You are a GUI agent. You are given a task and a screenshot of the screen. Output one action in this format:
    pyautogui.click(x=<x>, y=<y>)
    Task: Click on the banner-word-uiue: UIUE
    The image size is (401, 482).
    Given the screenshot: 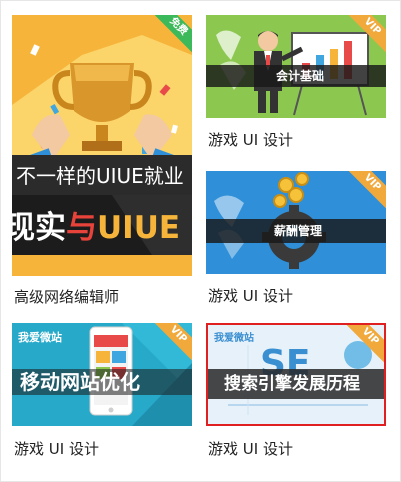 What is the action you would take?
    pyautogui.click(x=139, y=228)
    